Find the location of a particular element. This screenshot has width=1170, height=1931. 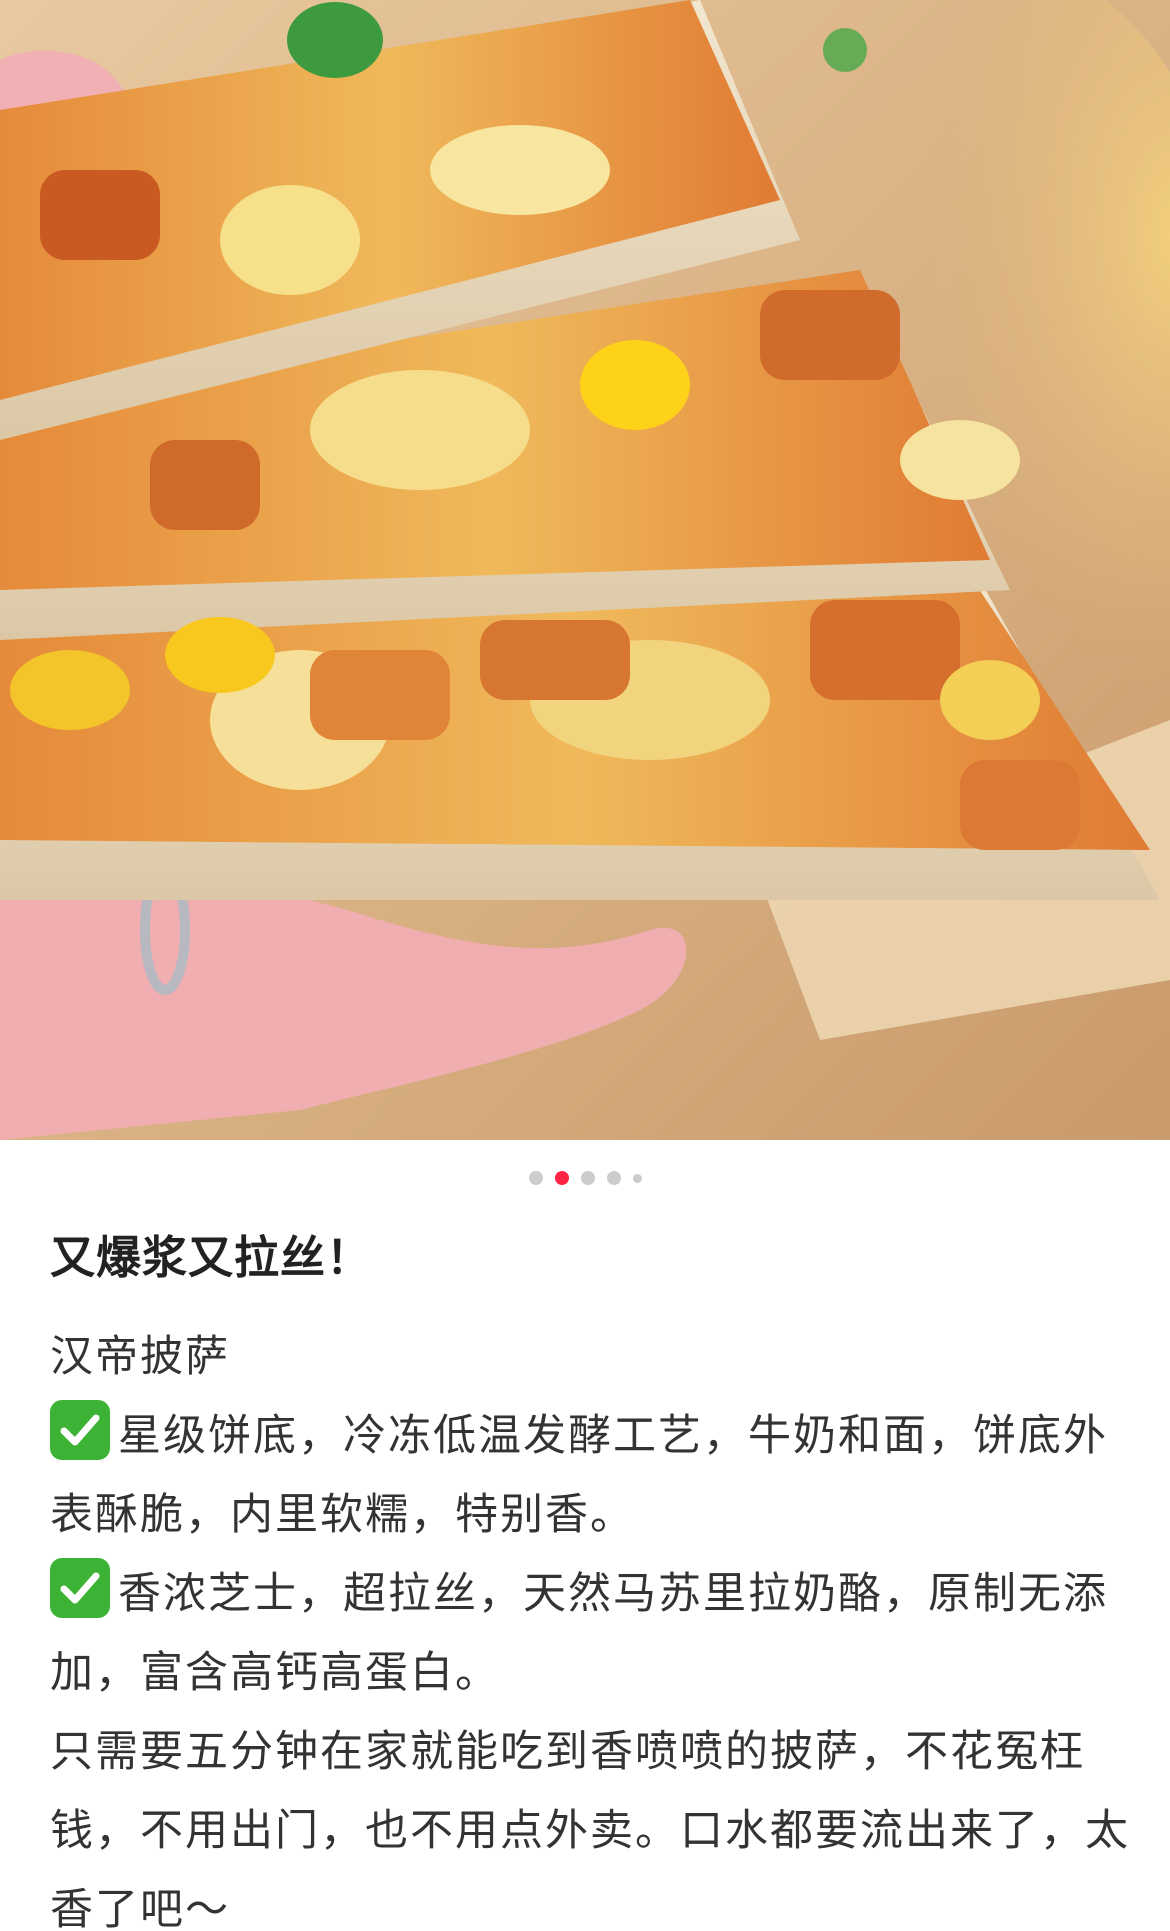

note-title: 又爆浆又拉丝！ is located at coordinates (211, 1257).